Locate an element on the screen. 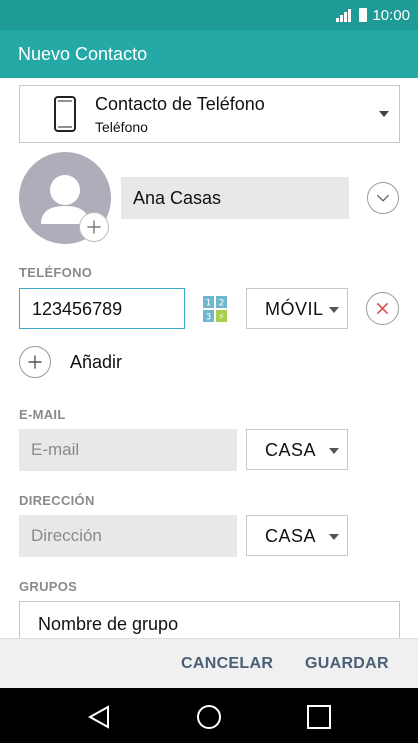  address-section-label: DIRECCIÓN is located at coordinates (57, 500).